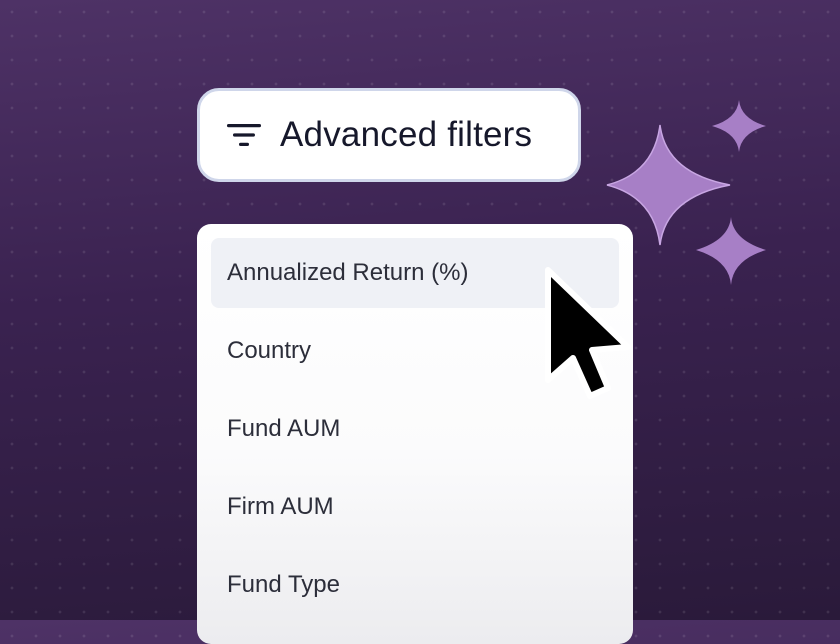 The image size is (840, 644). What do you see at coordinates (588, 333) in the screenshot?
I see `mouse-pointer-icon` at bounding box center [588, 333].